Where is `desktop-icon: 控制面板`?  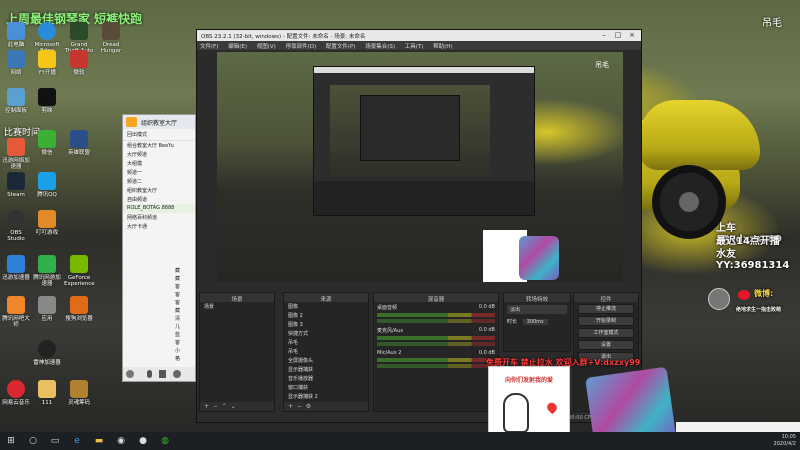 desktop-icon: 控制面板 is located at coordinates (16, 101).